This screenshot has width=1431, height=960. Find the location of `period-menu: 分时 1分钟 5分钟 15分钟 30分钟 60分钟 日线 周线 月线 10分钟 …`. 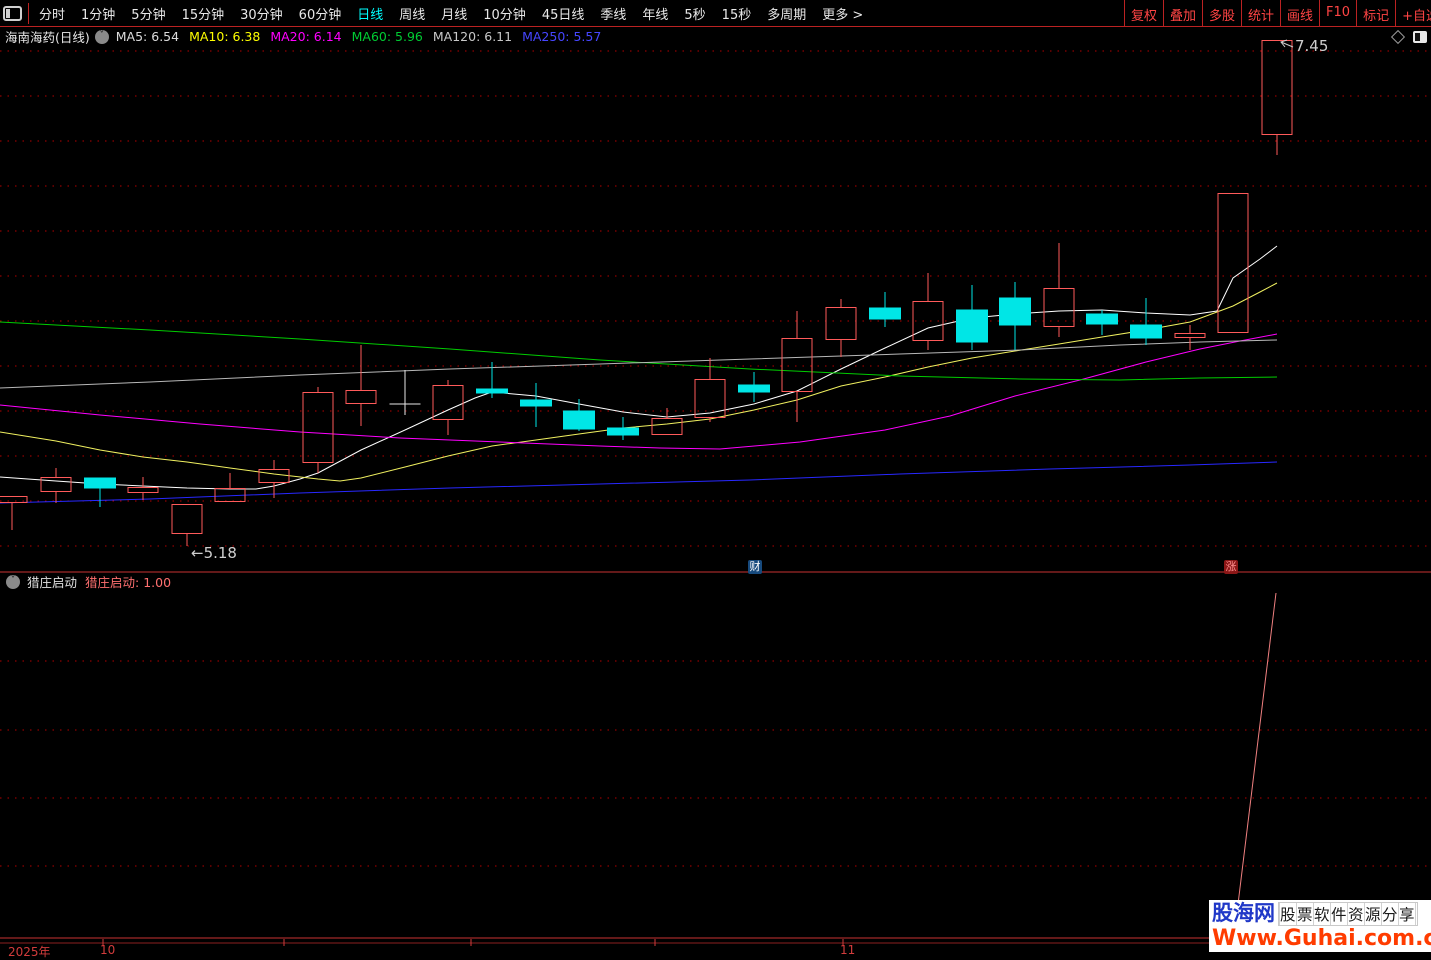

period-menu: 分时 1分钟 5分钟 15分钟 30分钟 60分钟 日线 周线 月线 10分钟 … is located at coordinates (451, 13).